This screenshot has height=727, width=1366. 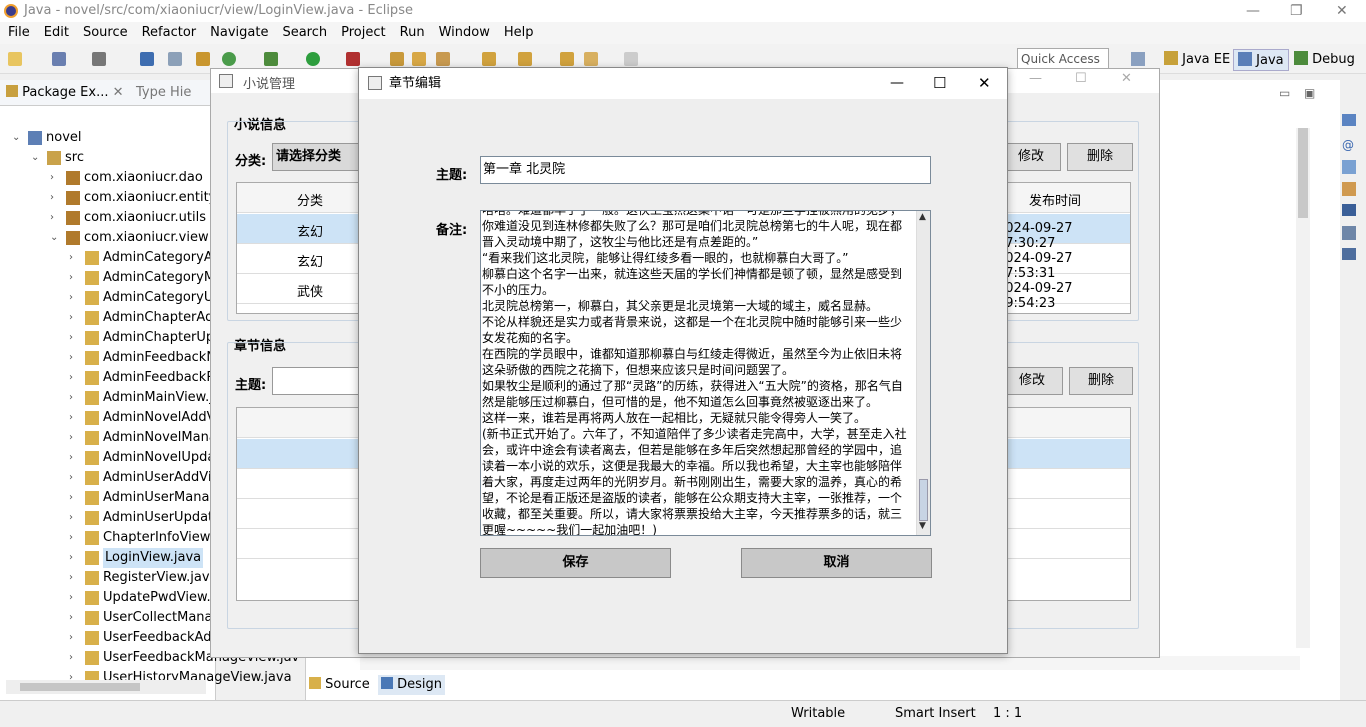 What do you see at coordinates (1055, 199) in the screenshot?
I see `header-publish-time: 发布时间` at bounding box center [1055, 199].